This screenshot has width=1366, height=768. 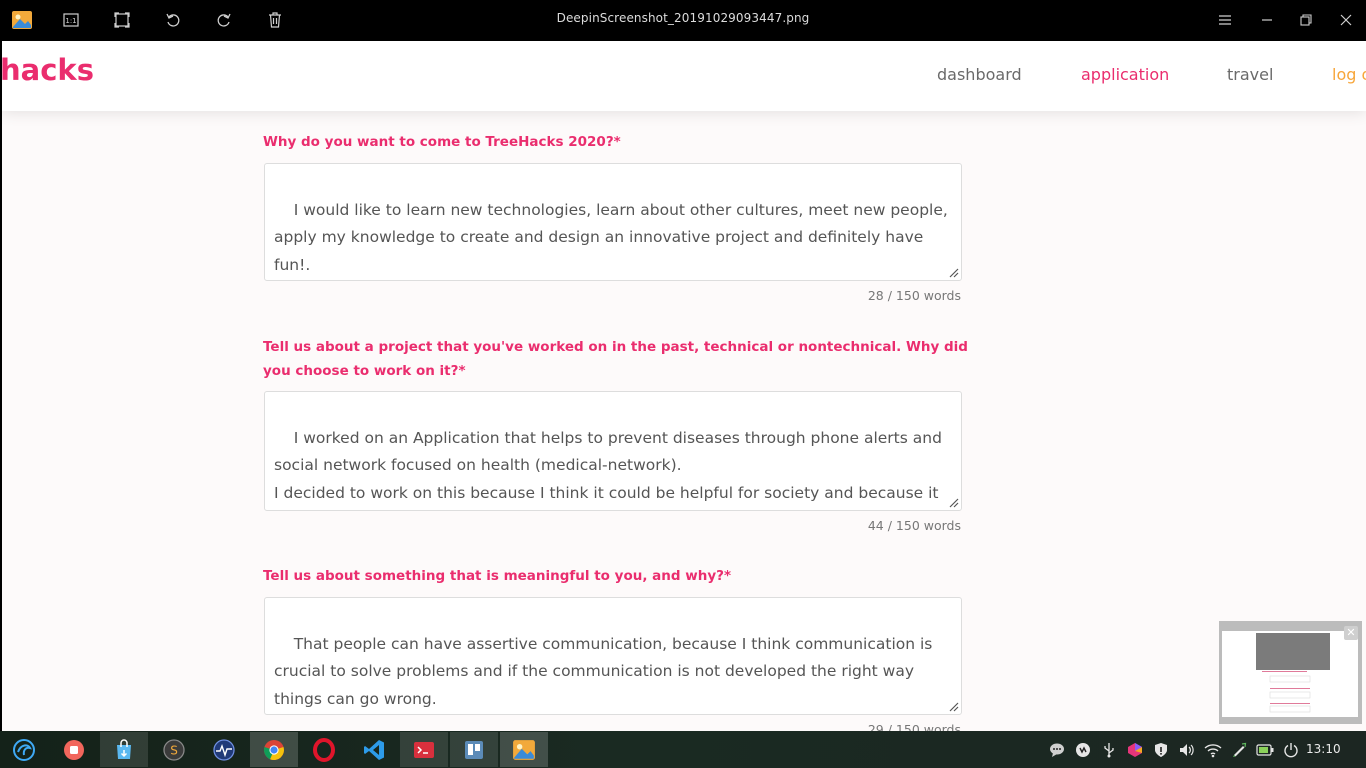 What do you see at coordinates (1346, 20) in the screenshot?
I see `close-icon` at bounding box center [1346, 20].